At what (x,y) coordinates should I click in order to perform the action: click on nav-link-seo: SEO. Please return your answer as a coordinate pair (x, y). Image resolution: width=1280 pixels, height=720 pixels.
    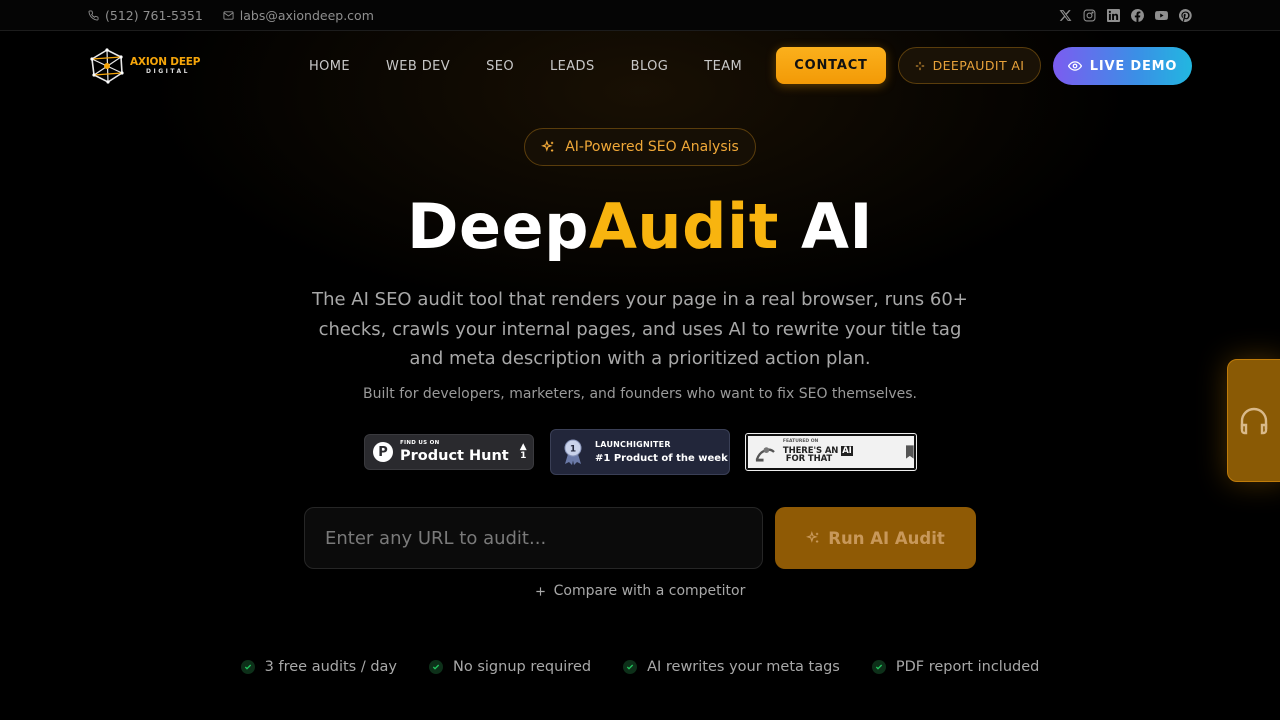
    Looking at the image, I should click on (500, 66).